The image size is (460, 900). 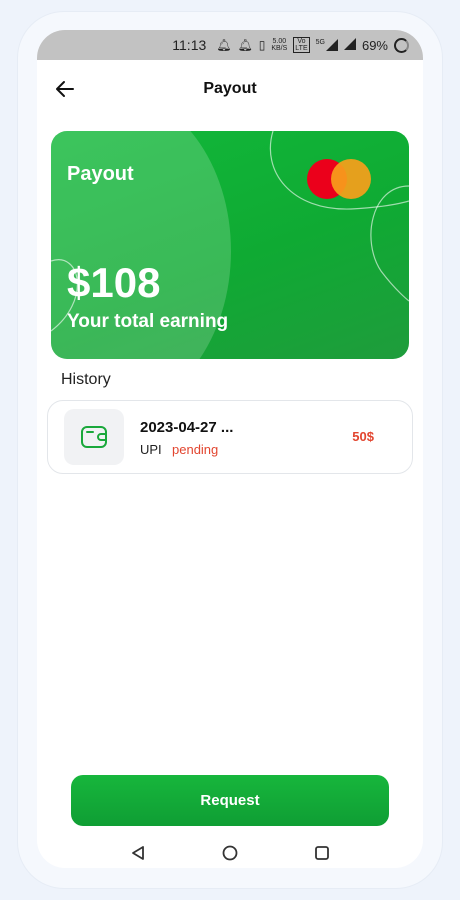 I want to click on battery-icon, so click(x=401, y=45).